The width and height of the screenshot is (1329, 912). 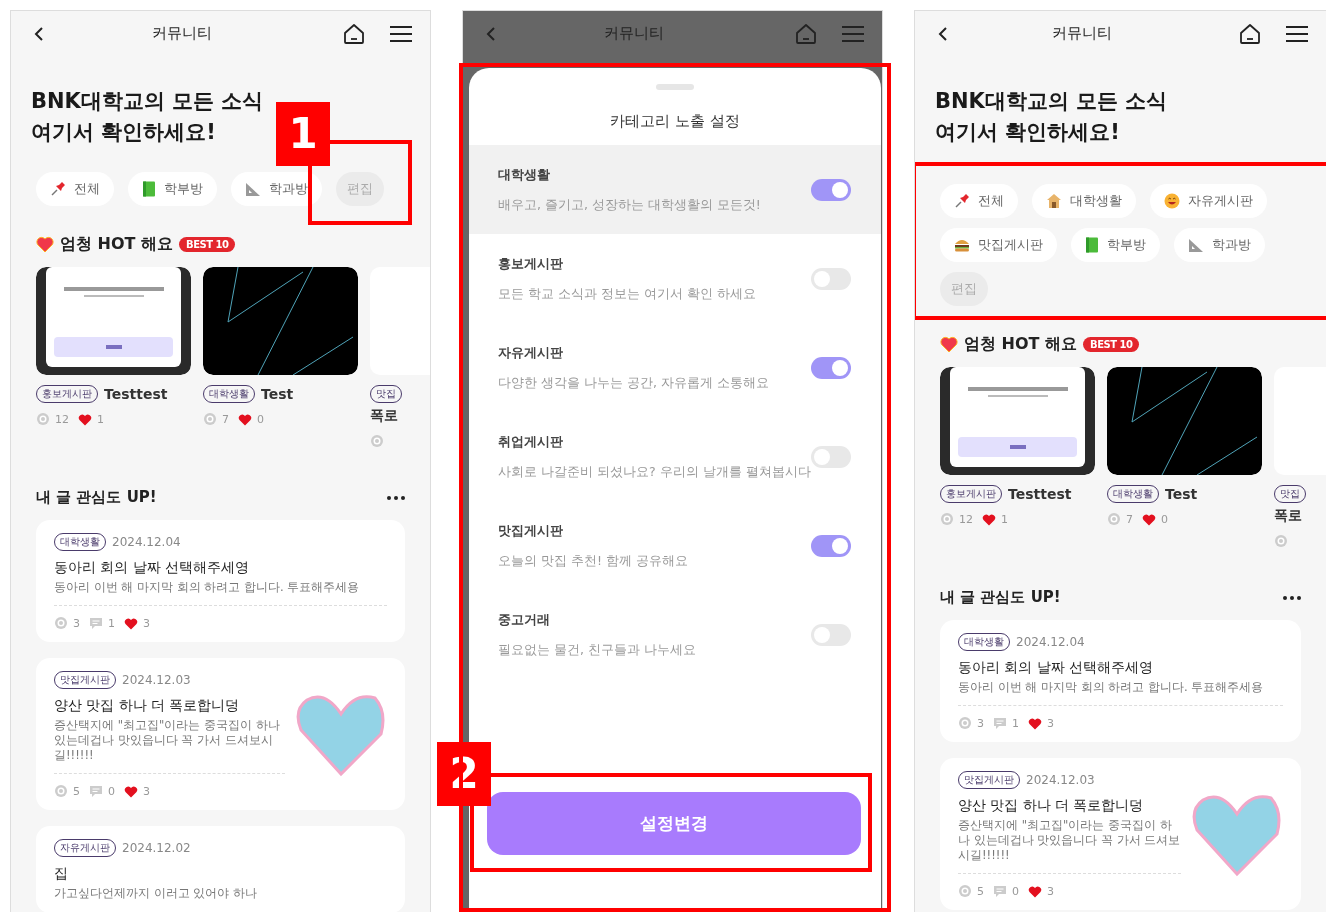 What do you see at coordinates (634, 383) in the screenshot?
I see `category-description: 다양한 생각을 나누는 공간, 자유롭게 소통해요` at bounding box center [634, 383].